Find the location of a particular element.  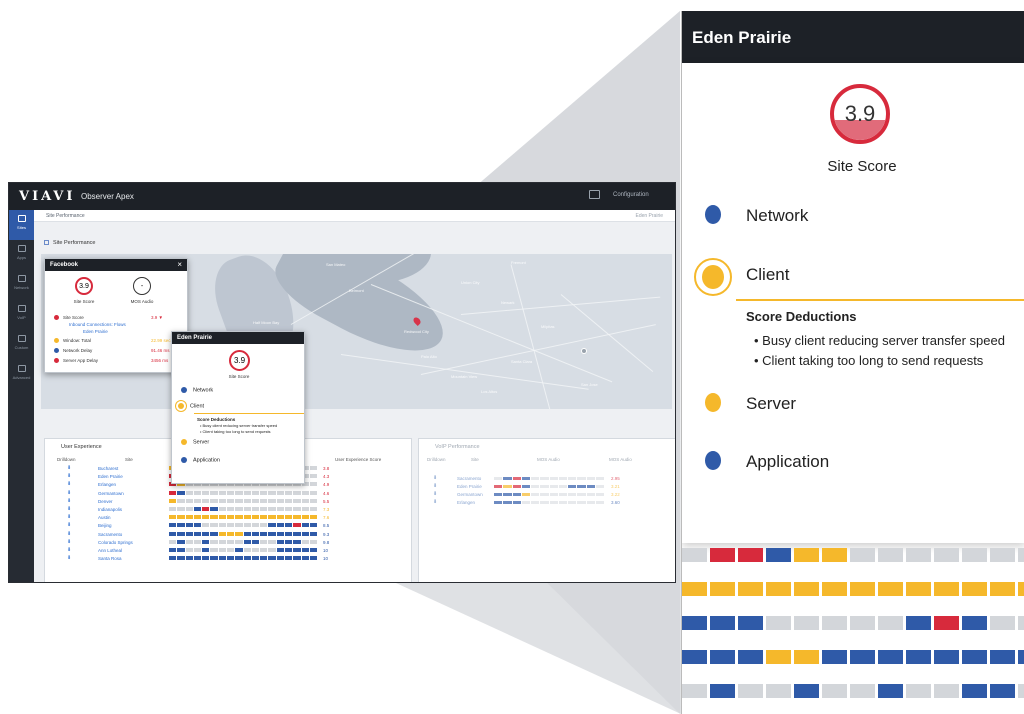

table-row: ⬇ Sacramento 9.3 is located at coordinates (228, 535).